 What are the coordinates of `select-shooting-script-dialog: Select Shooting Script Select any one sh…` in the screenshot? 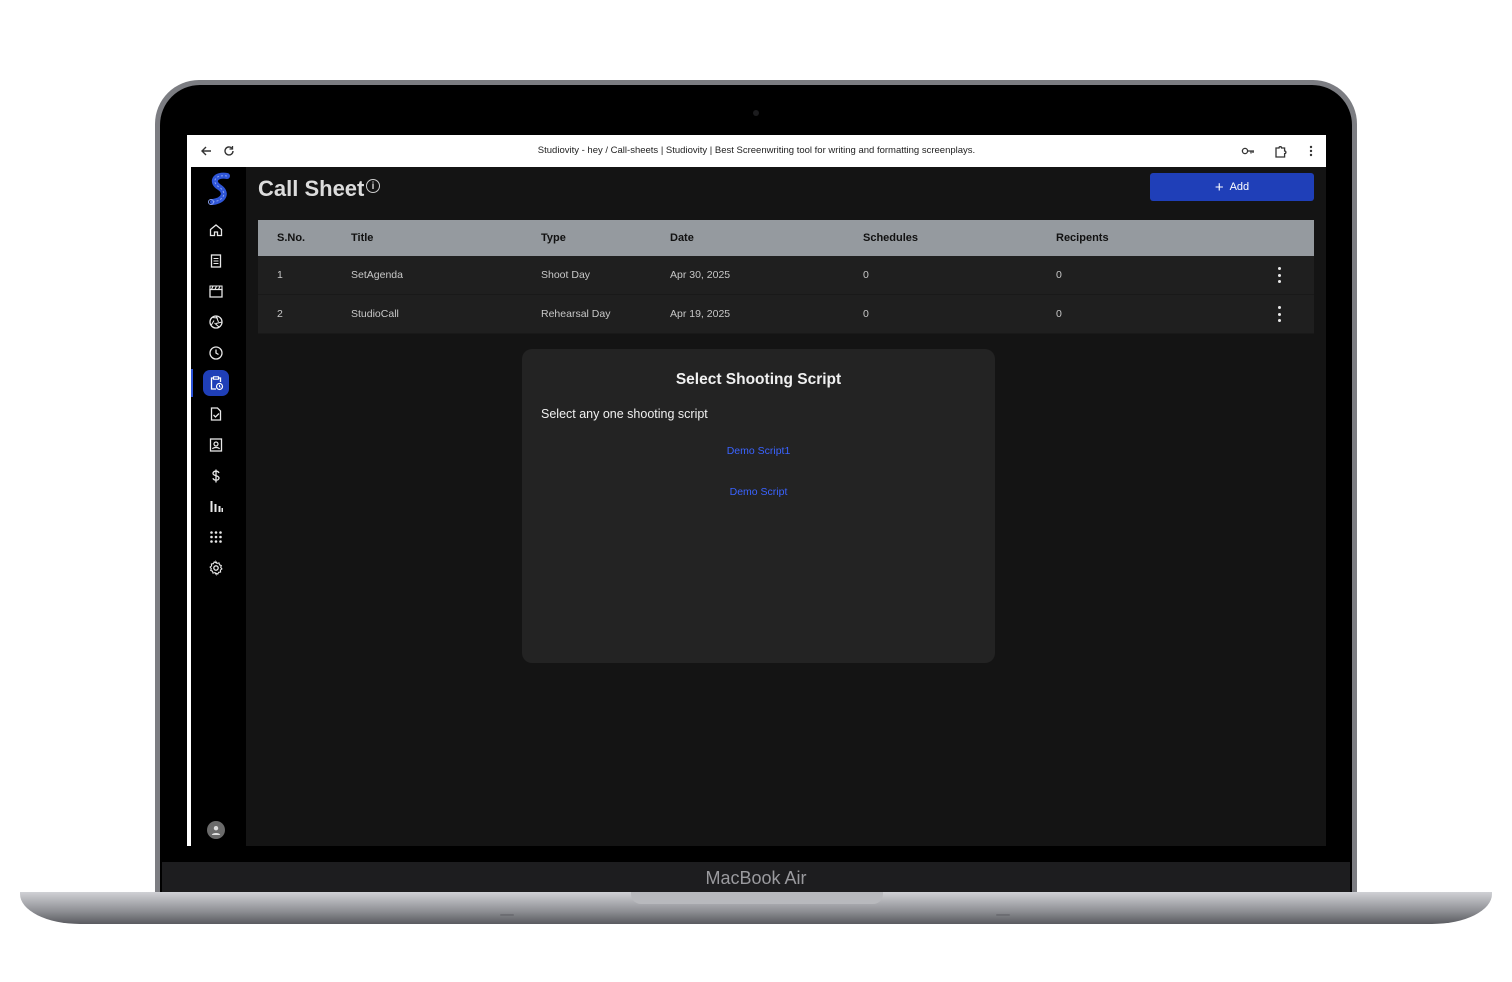 It's located at (758, 506).